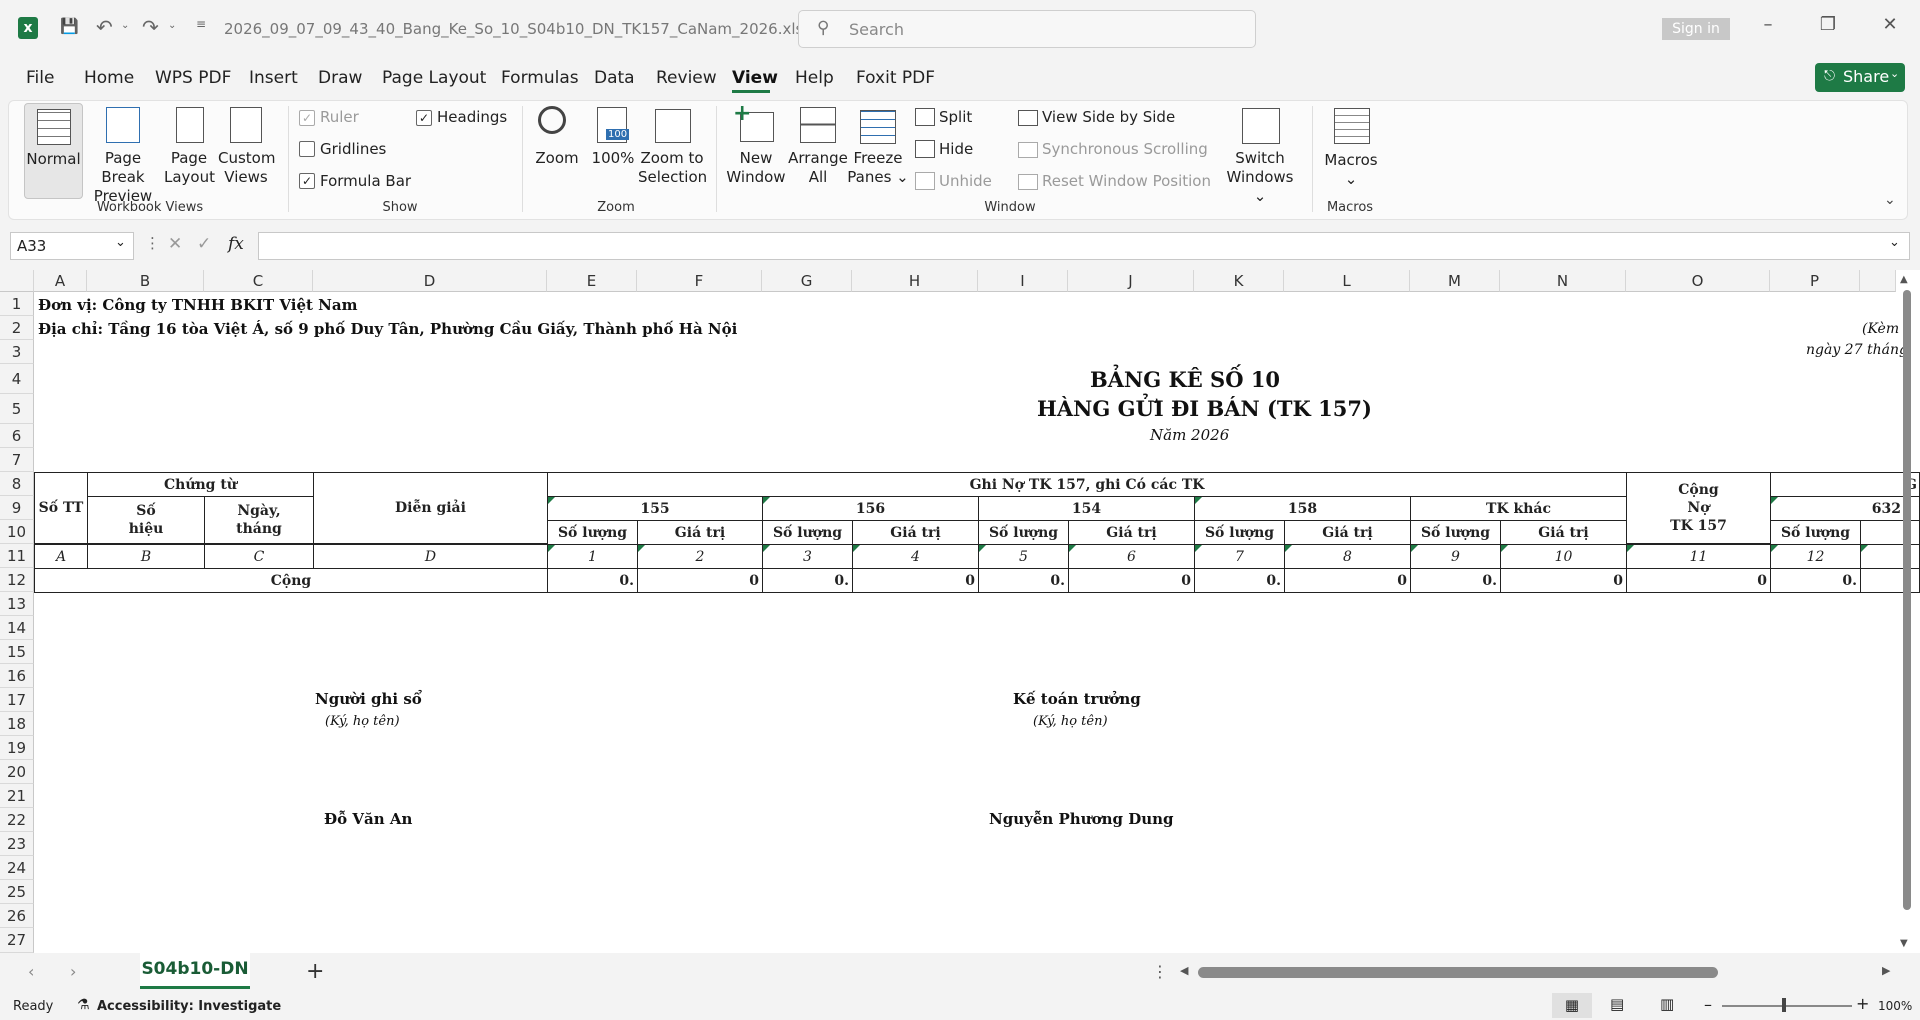  What do you see at coordinates (1907, 600) in the screenshot?
I see `vertical-scrollbar` at bounding box center [1907, 600].